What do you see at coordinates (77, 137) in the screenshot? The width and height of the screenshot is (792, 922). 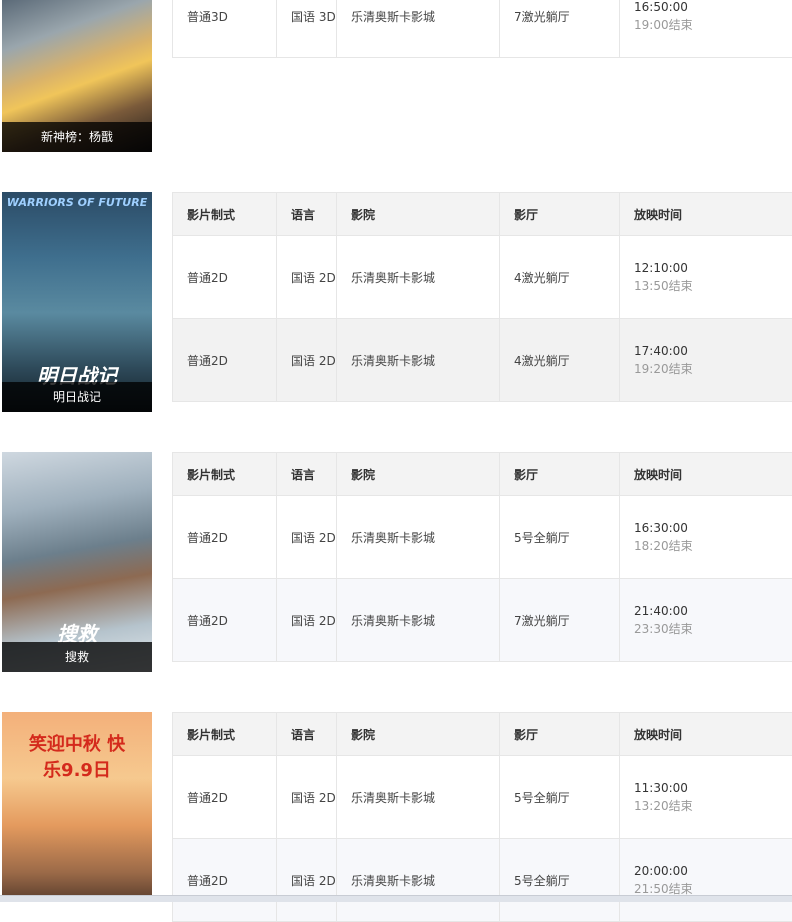 I see `movie-title: 新神榜：杨戬` at bounding box center [77, 137].